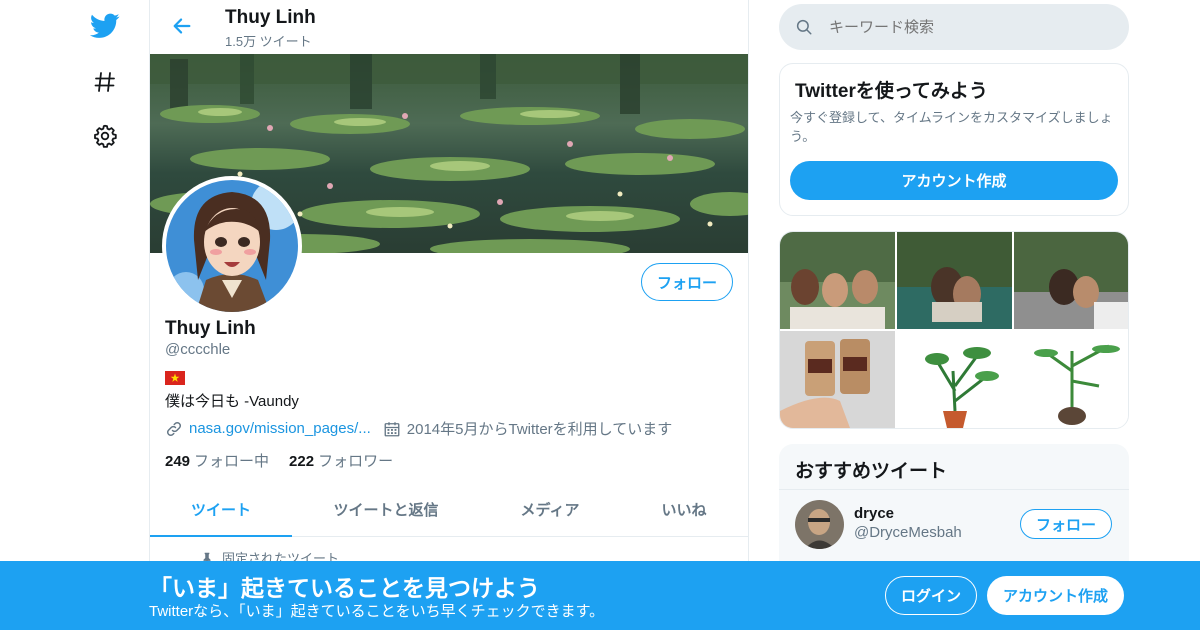 The image size is (1200, 630). I want to click on profile-tabs: ツイート ツイートと返信 メディア いいね, so click(449, 510).